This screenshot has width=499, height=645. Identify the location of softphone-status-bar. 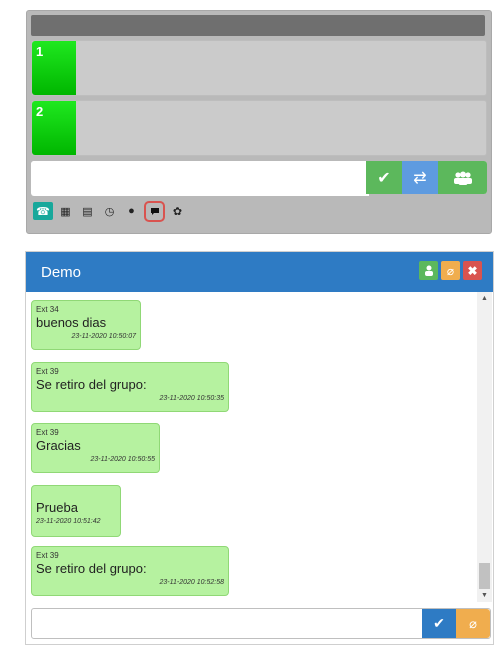
(258, 25).